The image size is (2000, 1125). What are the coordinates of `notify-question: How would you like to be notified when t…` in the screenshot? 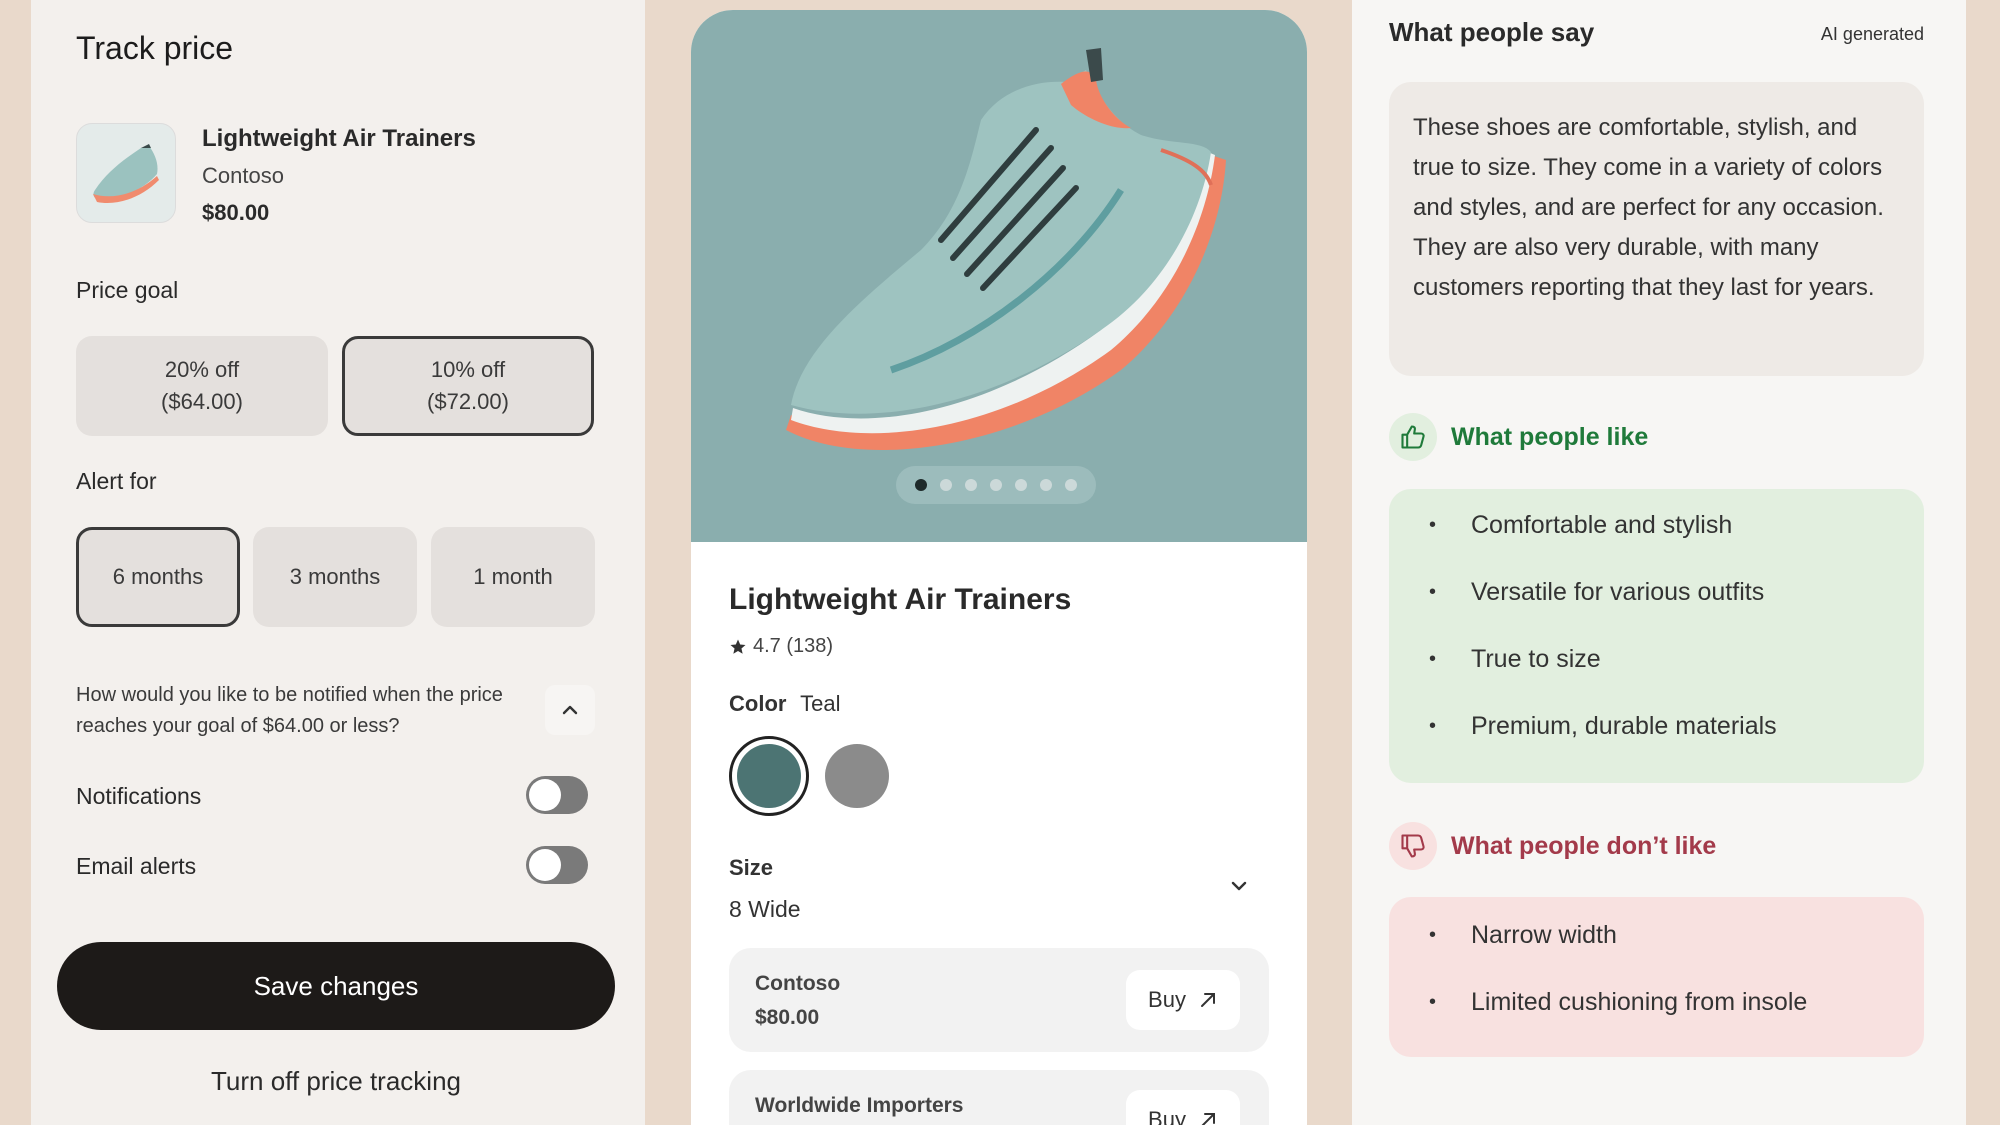 It's located at (289, 710).